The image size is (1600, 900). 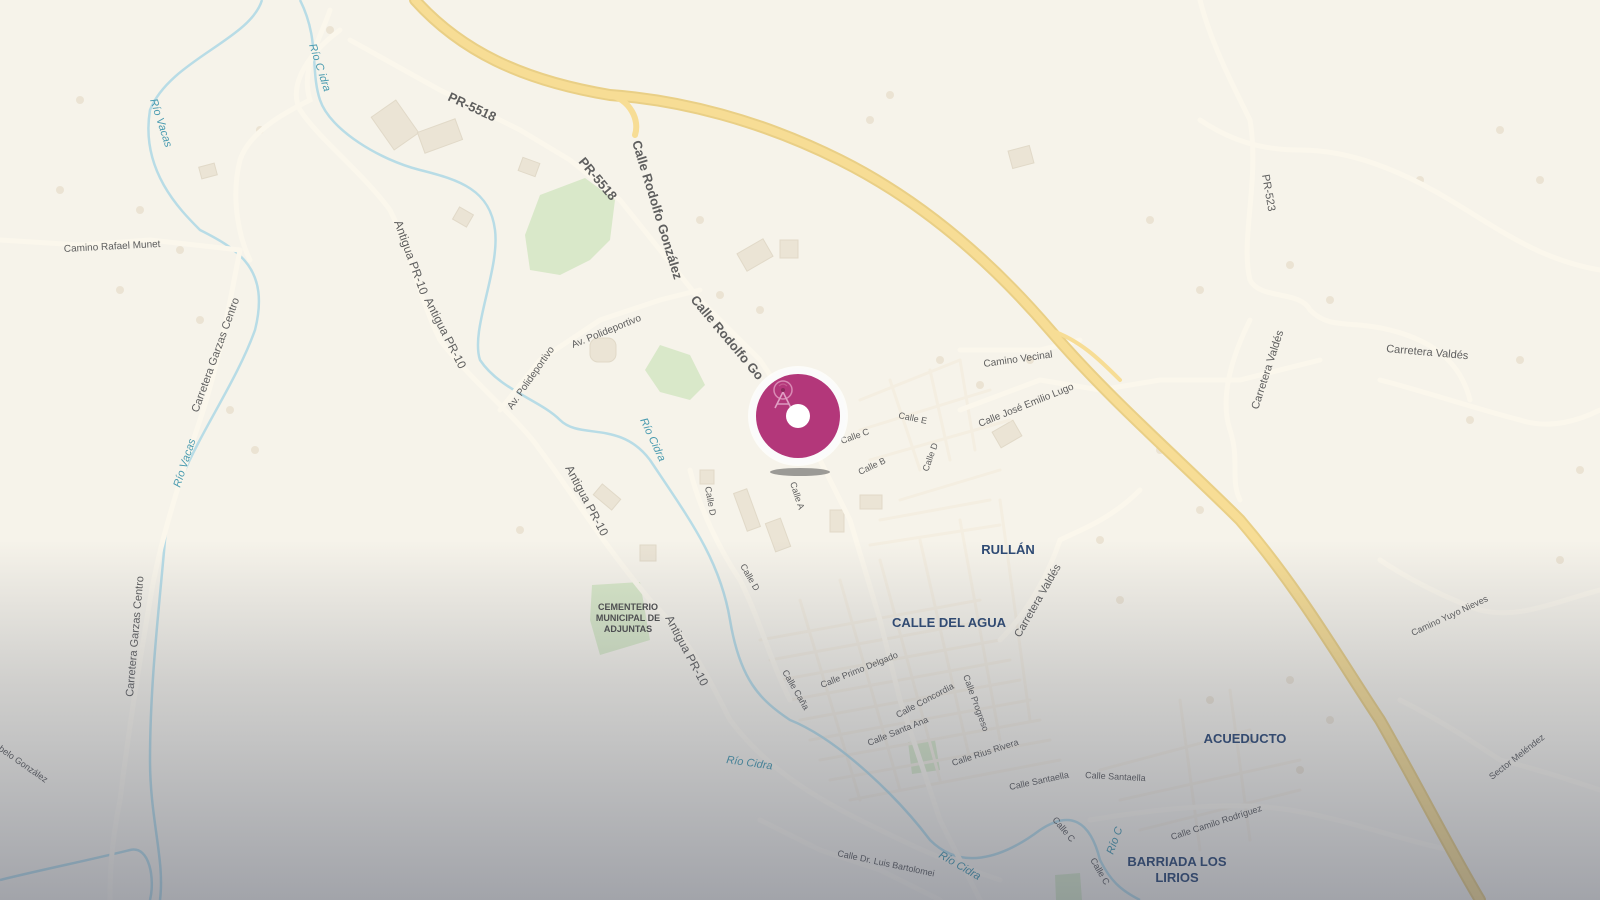 I want to click on svg-text: CEMENTERIO, so click(x=628, y=607).